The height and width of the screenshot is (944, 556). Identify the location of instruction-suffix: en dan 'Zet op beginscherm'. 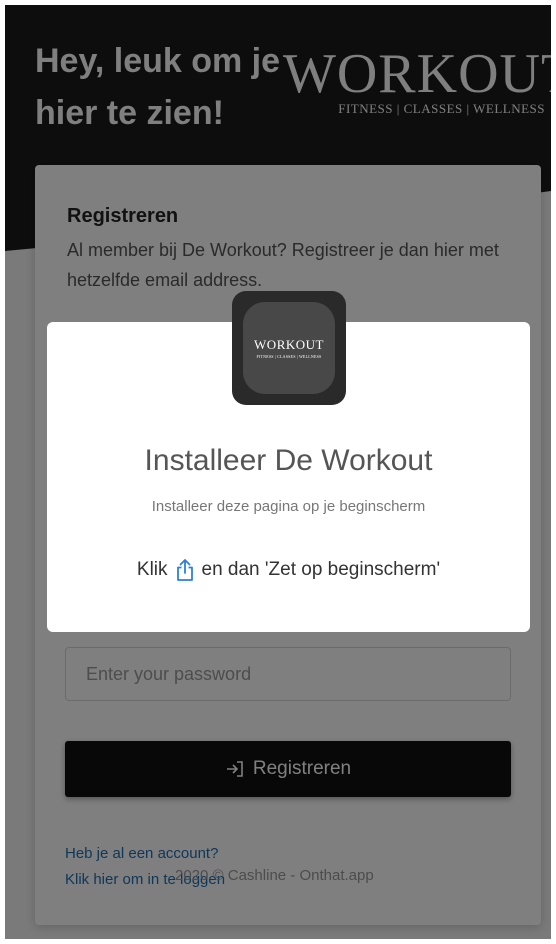
(321, 569).